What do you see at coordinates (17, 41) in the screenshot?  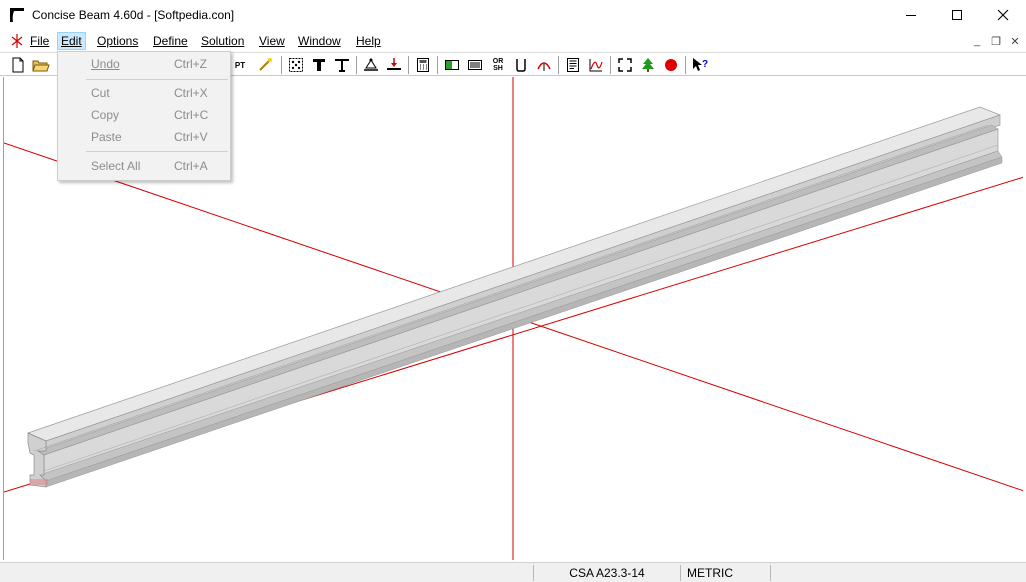 I see `document-icon` at bounding box center [17, 41].